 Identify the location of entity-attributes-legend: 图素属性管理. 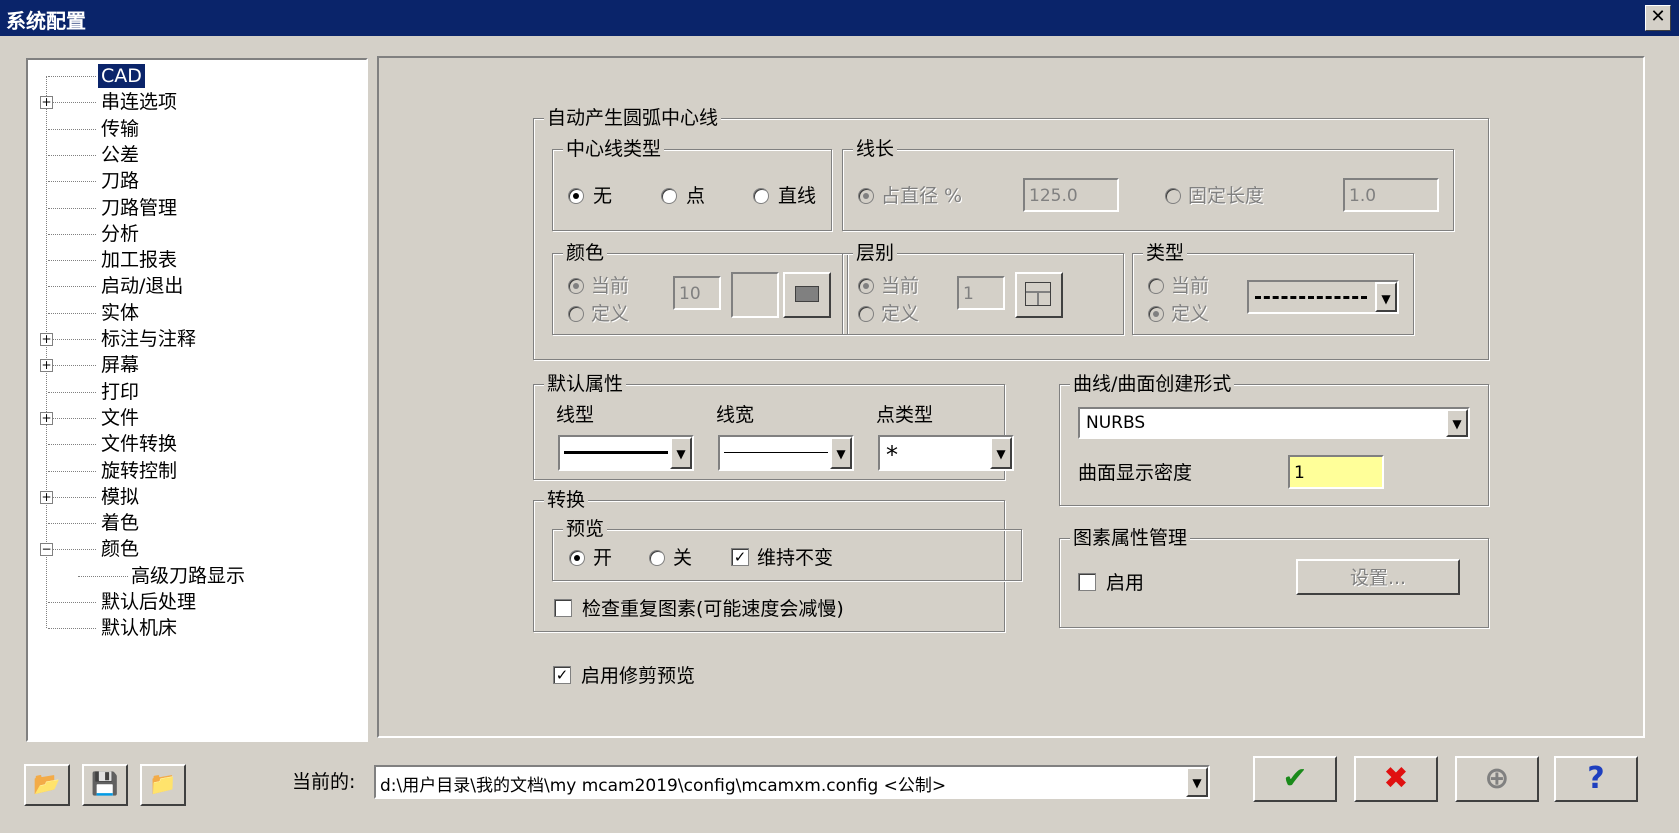
(1130, 538).